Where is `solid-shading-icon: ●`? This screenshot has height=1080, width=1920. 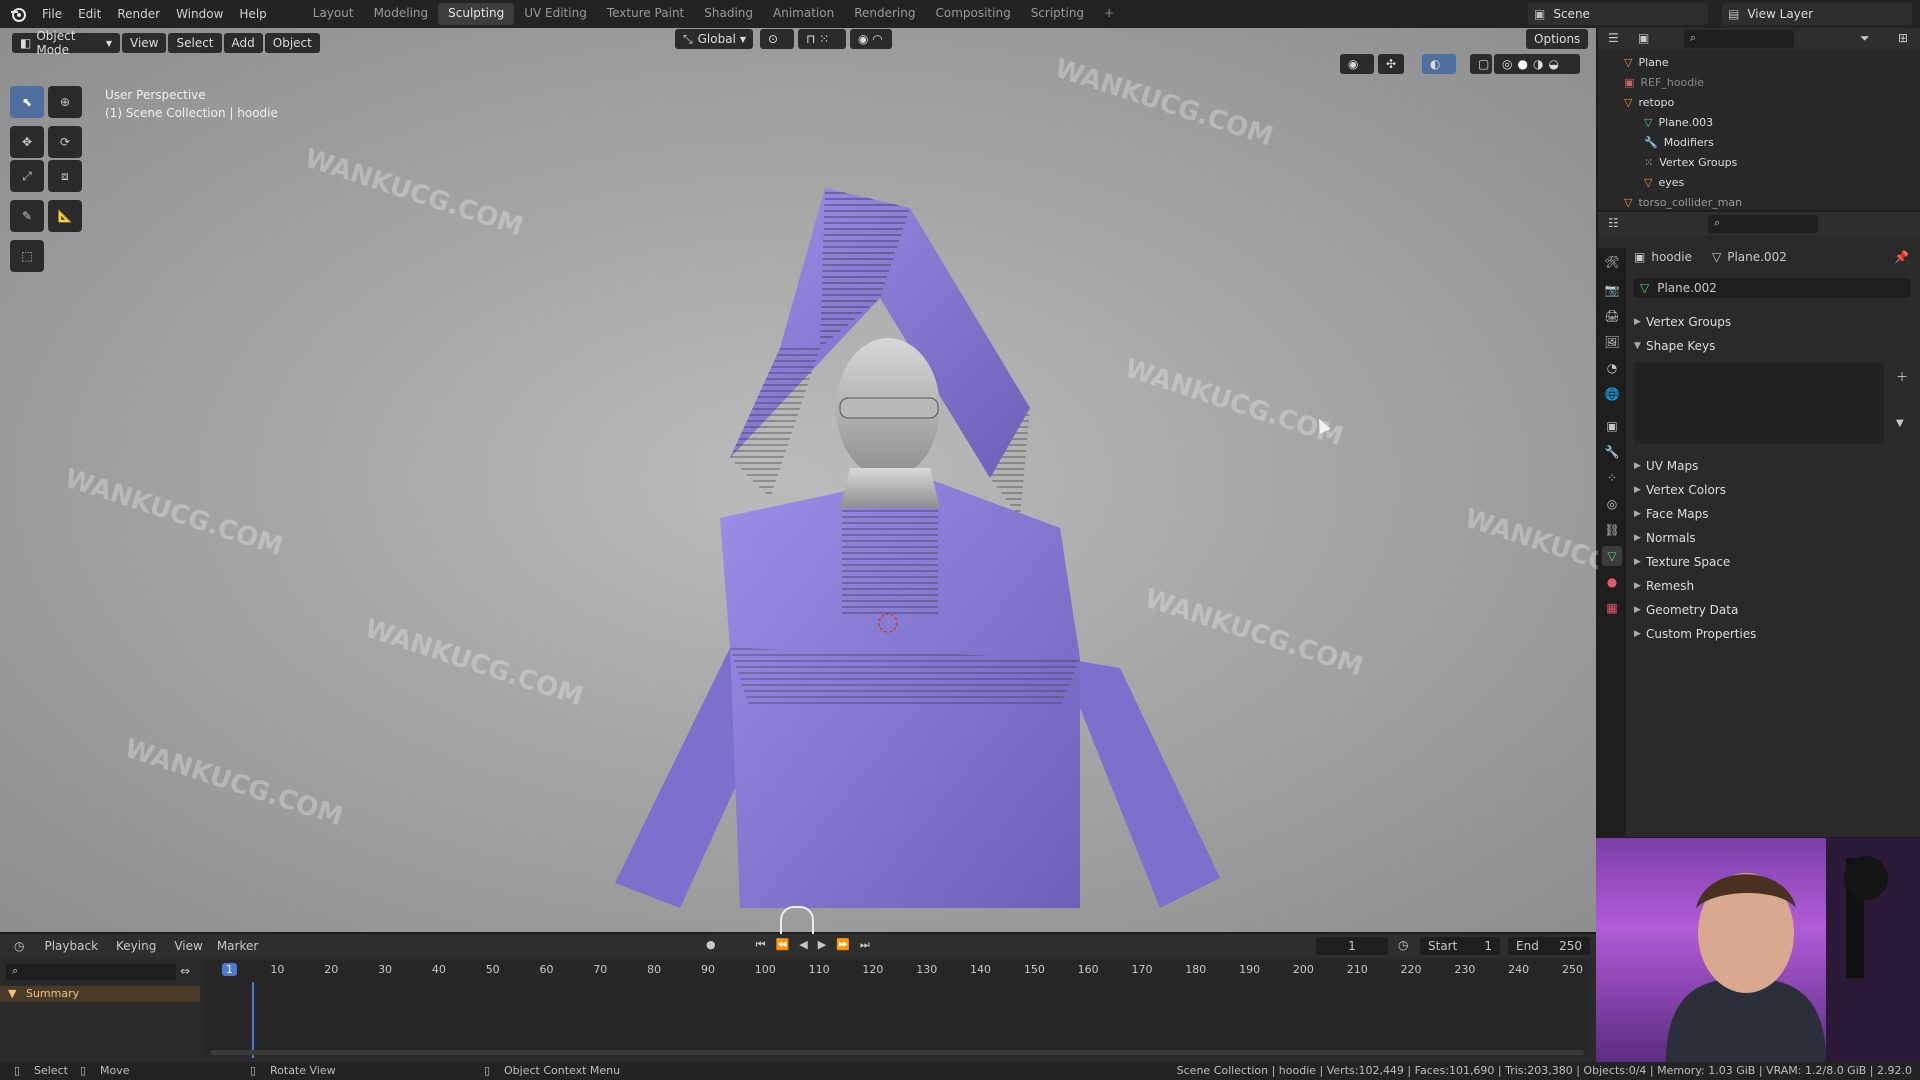 solid-shading-icon: ● is located at coordinates (1522, 64).